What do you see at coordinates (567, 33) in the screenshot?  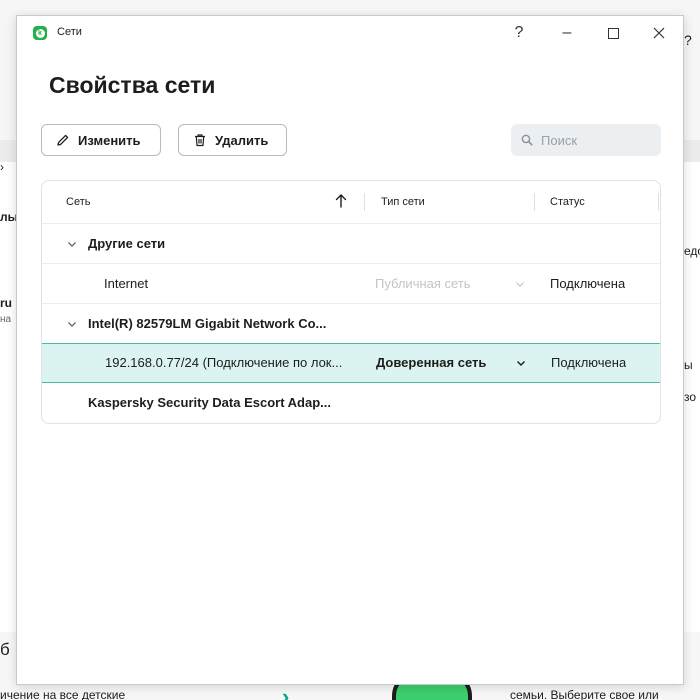 I see `minimize-button: –` at bounding box center [567, 33].